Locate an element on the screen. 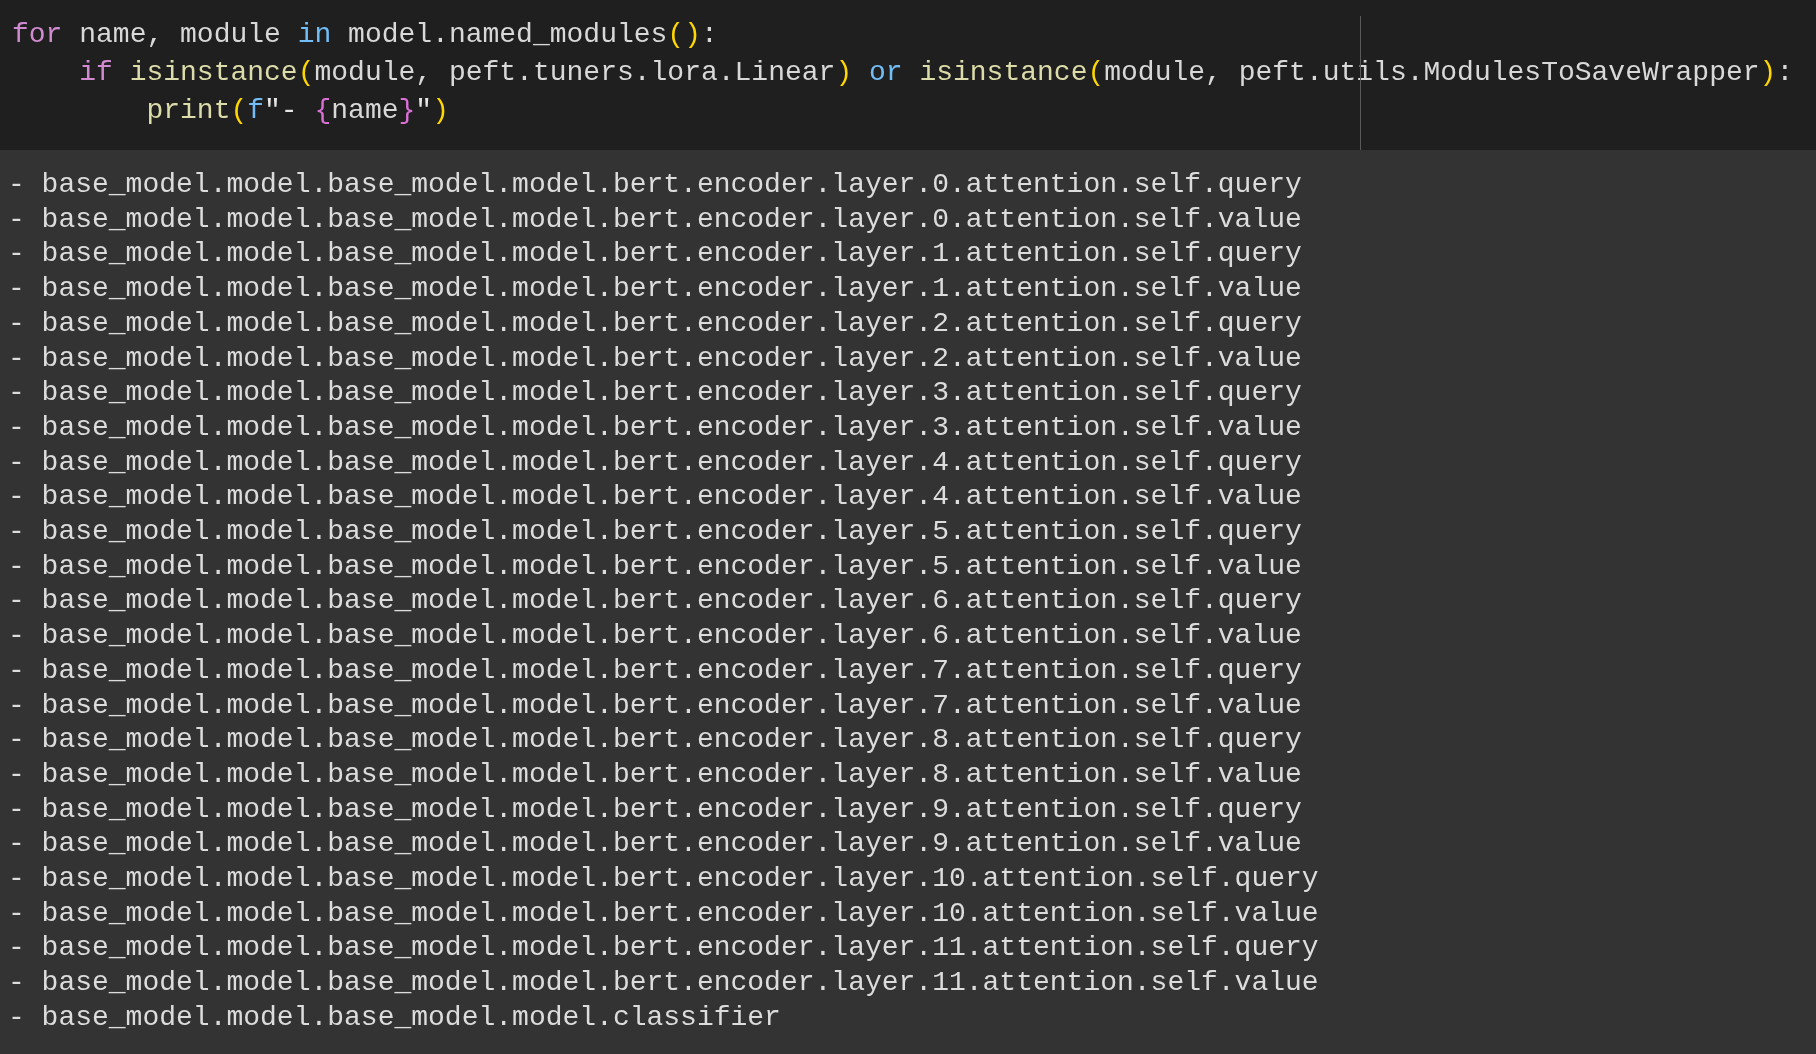 This screenshot has height=1054, width=1816. output-line: - base_model.model.base_model.model.bert.encoder.layer.11.attention.self.value is located at coordinates (664, 983).